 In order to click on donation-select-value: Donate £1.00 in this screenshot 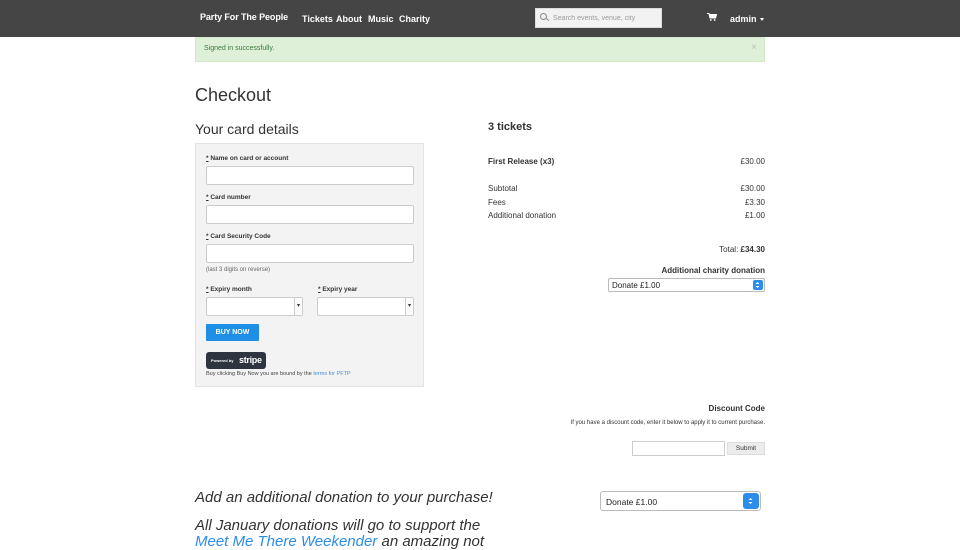, I will do `click(632, 502)`.